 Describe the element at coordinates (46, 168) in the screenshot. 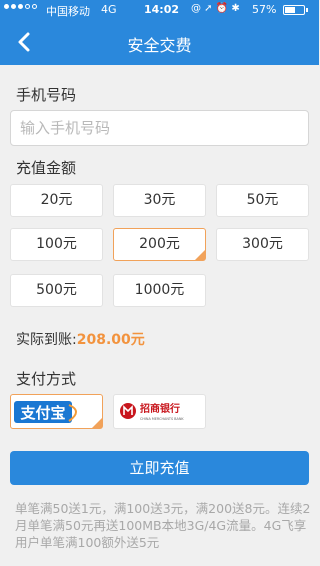

I see `amount-label: 充值金额` at that location.